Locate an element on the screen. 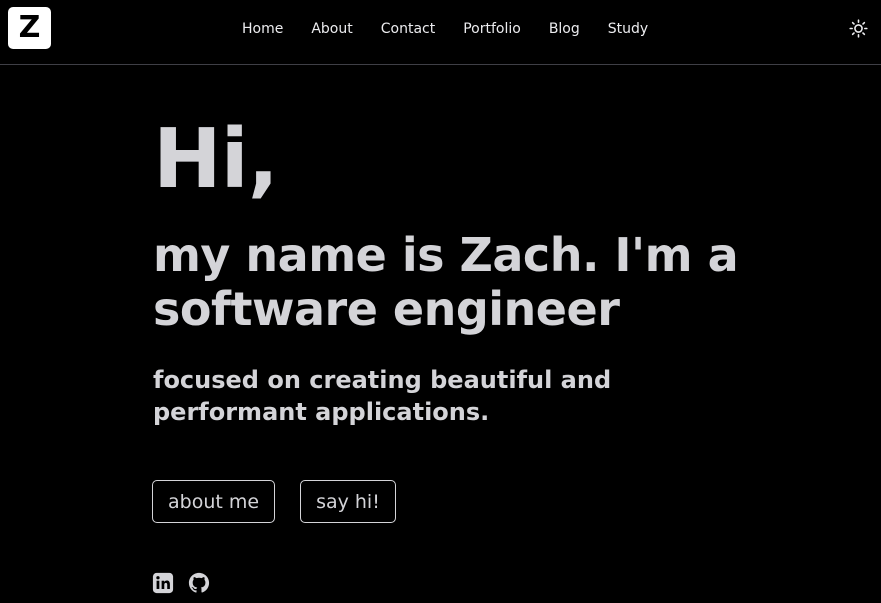 This screenshot has height=603, width=881. github-icon is located at coordinates (199, 583).